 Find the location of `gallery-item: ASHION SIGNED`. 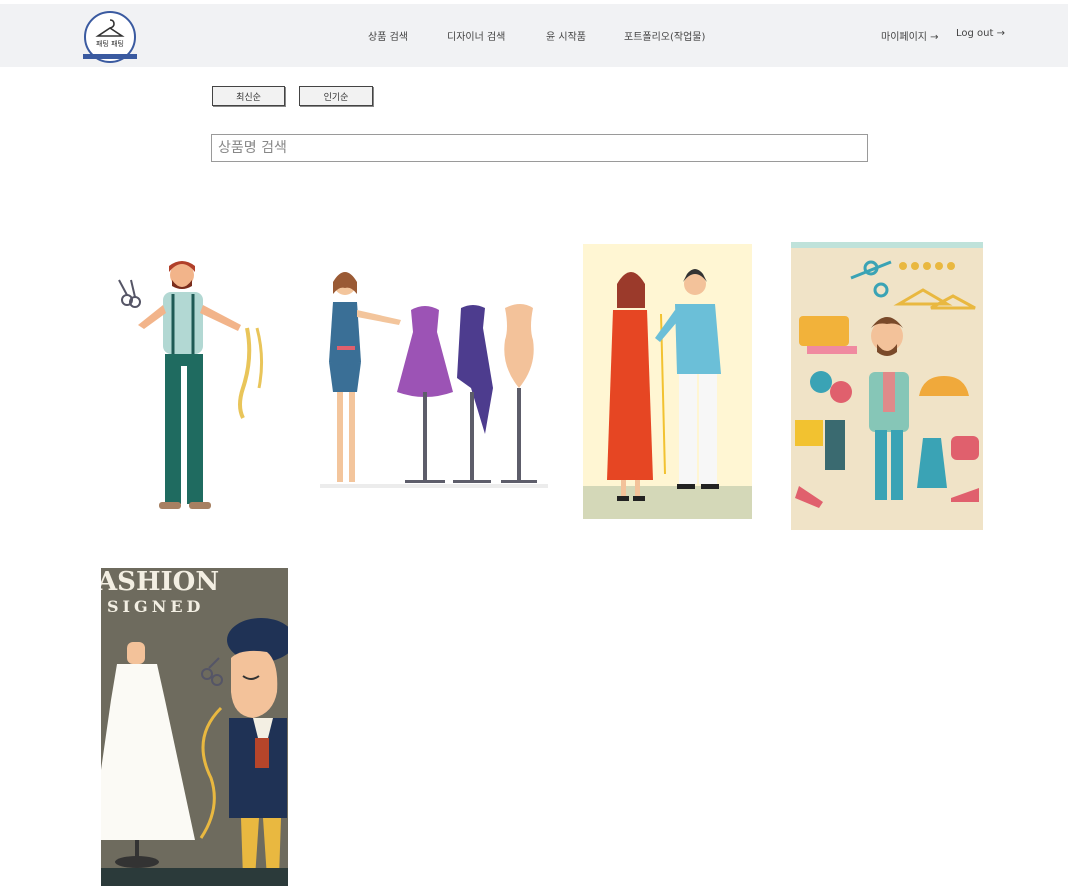

gallery-item: ASHION SIGNED is located at coordinates (194, 727).